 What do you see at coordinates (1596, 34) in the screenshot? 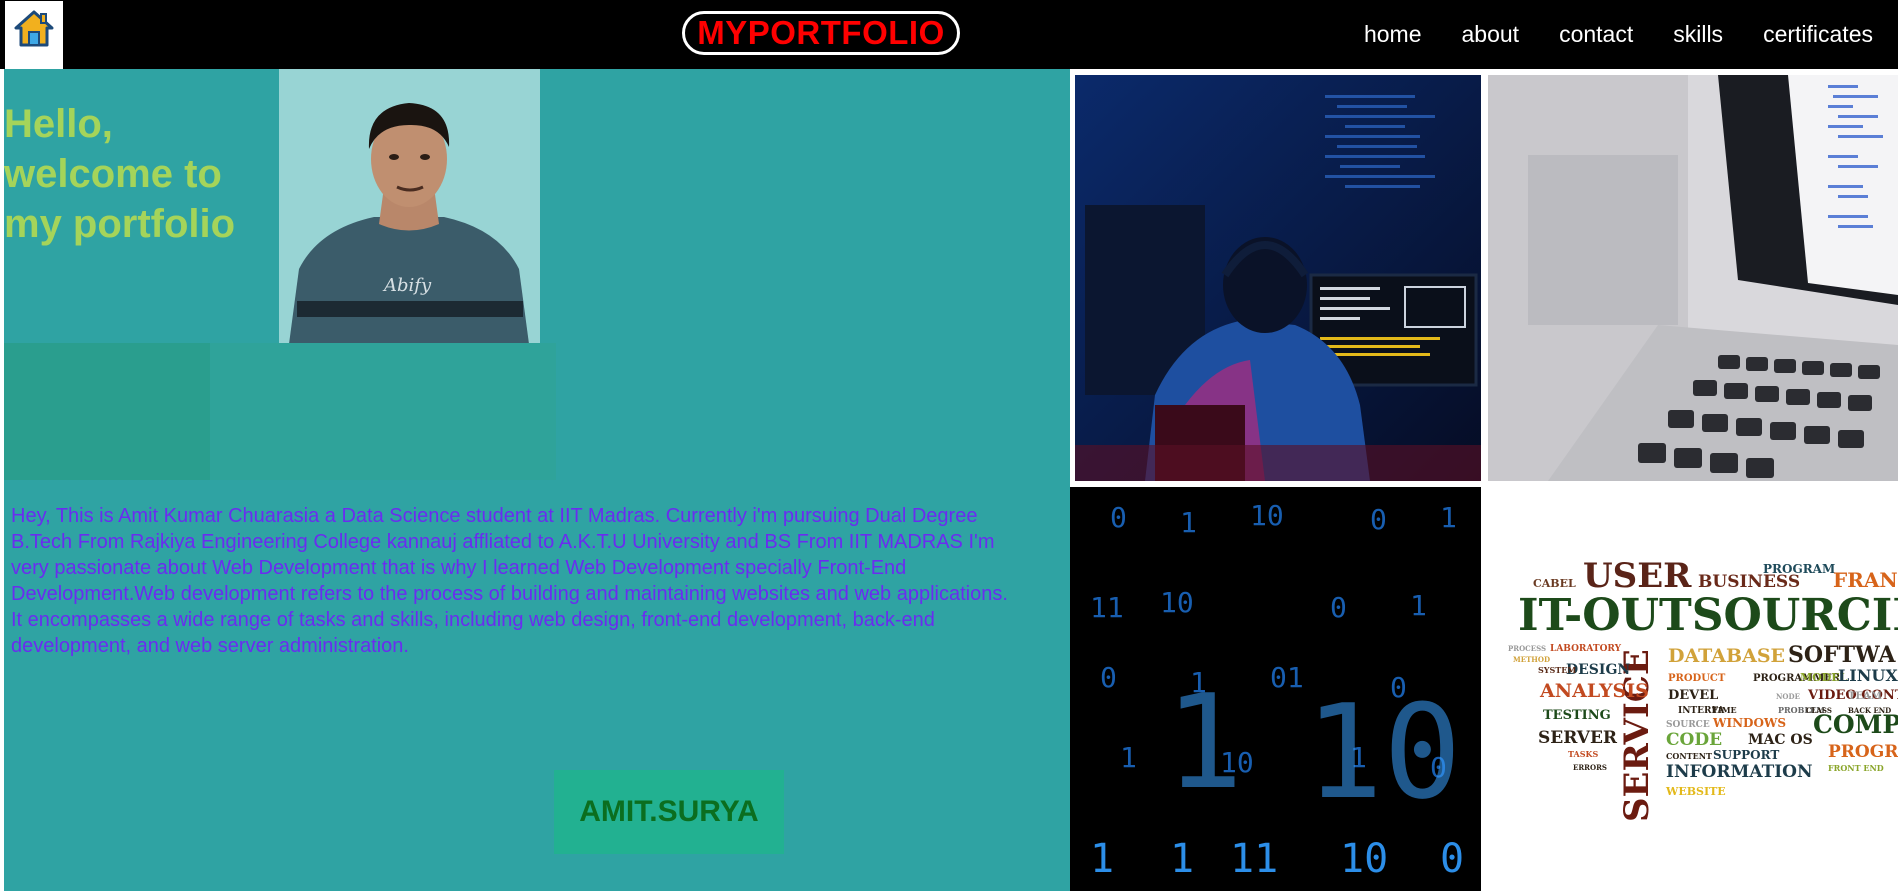
I see `nav-contact: contact` at bounding box center [1596, 34].